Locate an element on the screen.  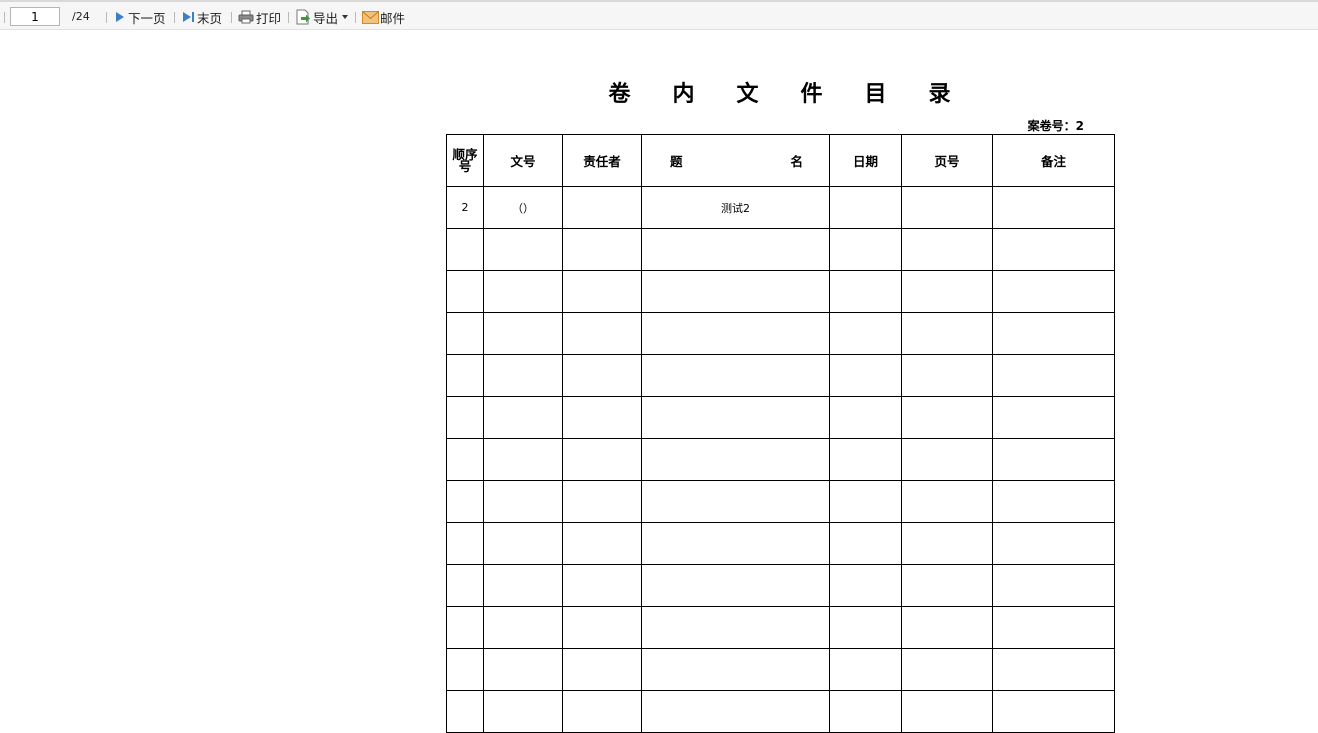
export-button: 导出 is located at coordinates (322, 17).